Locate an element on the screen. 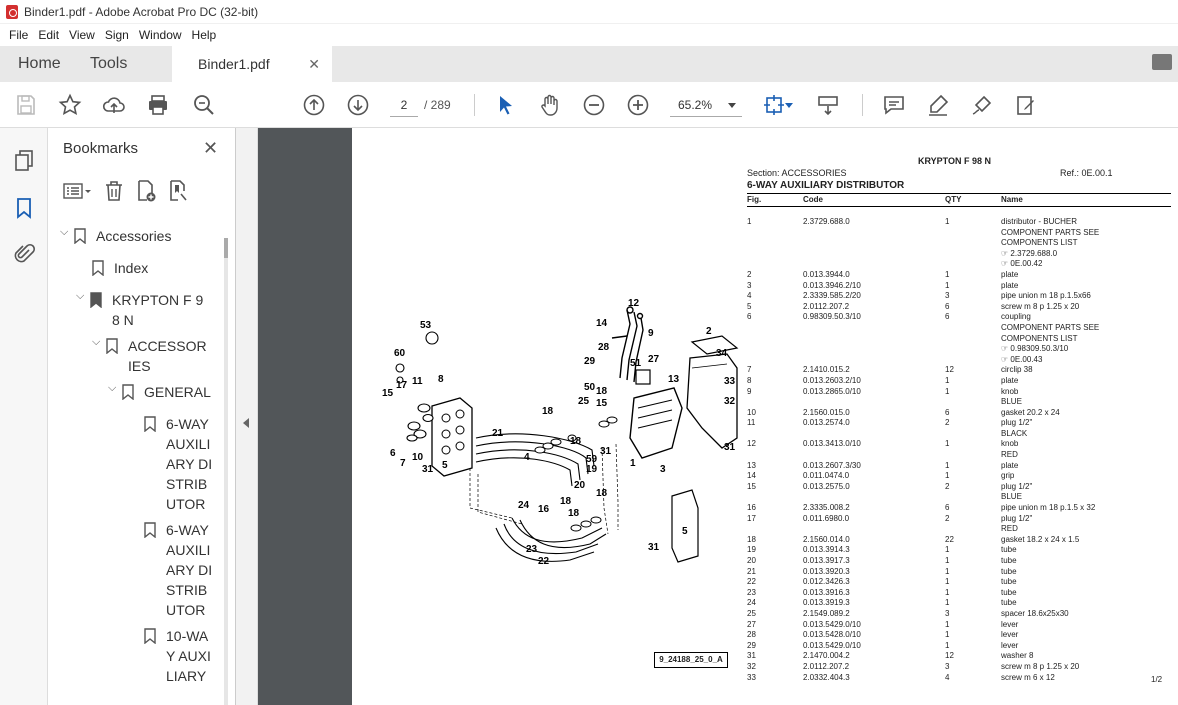 This screenshot has height=705, width=1178. svg-text: 25 is located at coordinates (584, 401).